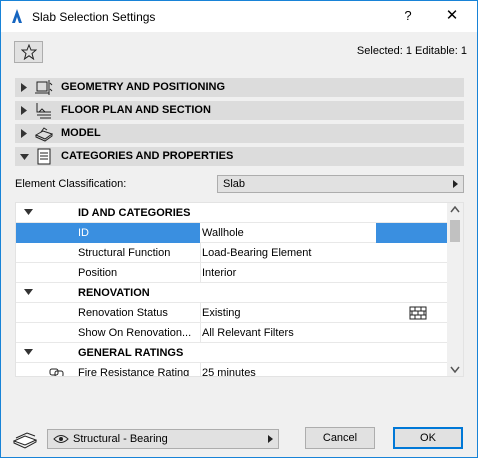 The width and height of the screenshot is (478, 458). What do you see at coordinates (44, 134) in the screenshot?
I see `model-icon` at bounding box center [44, 134].